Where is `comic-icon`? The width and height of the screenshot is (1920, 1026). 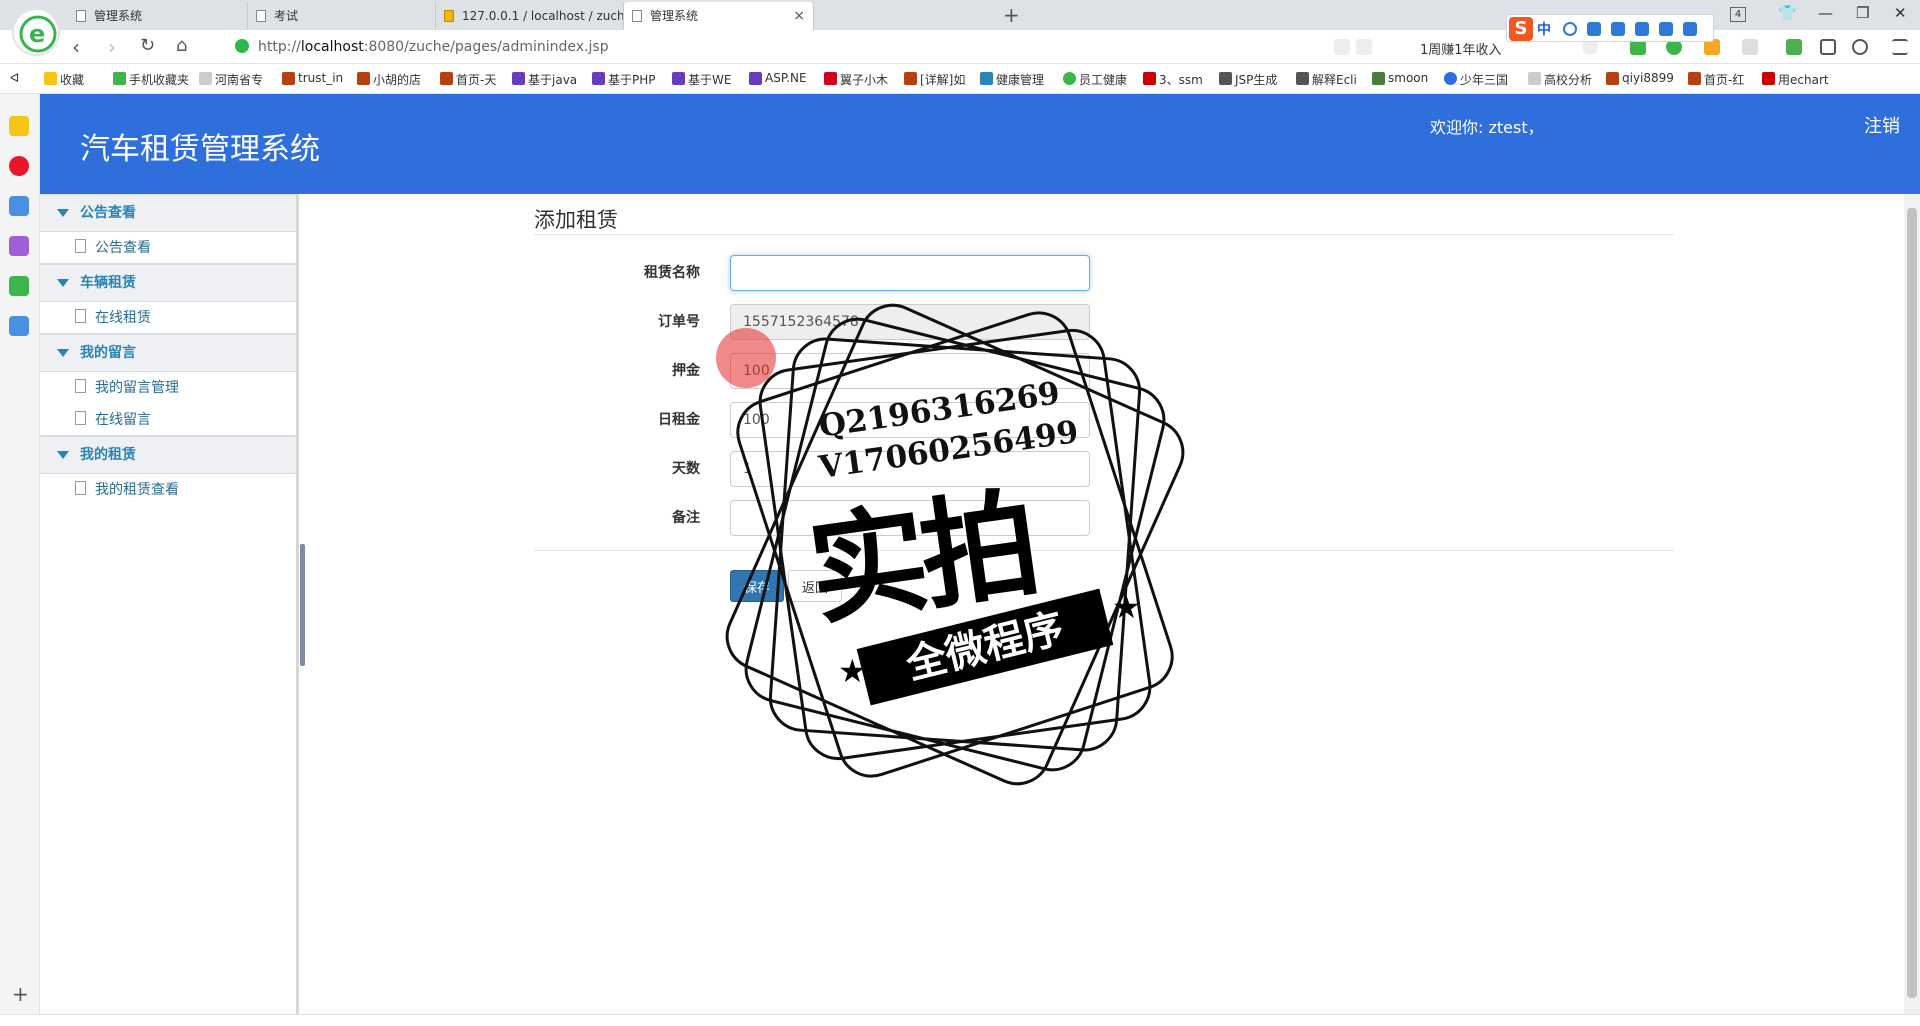 comic-icon is located at coordinates (19, 246).